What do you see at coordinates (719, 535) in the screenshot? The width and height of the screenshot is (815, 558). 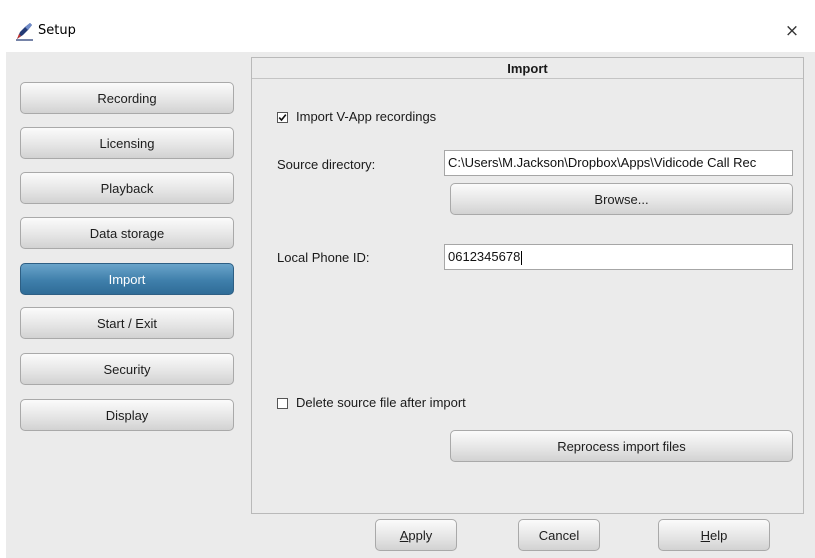 I see `help-label-rest: elp` at bounding box center [719, 535].